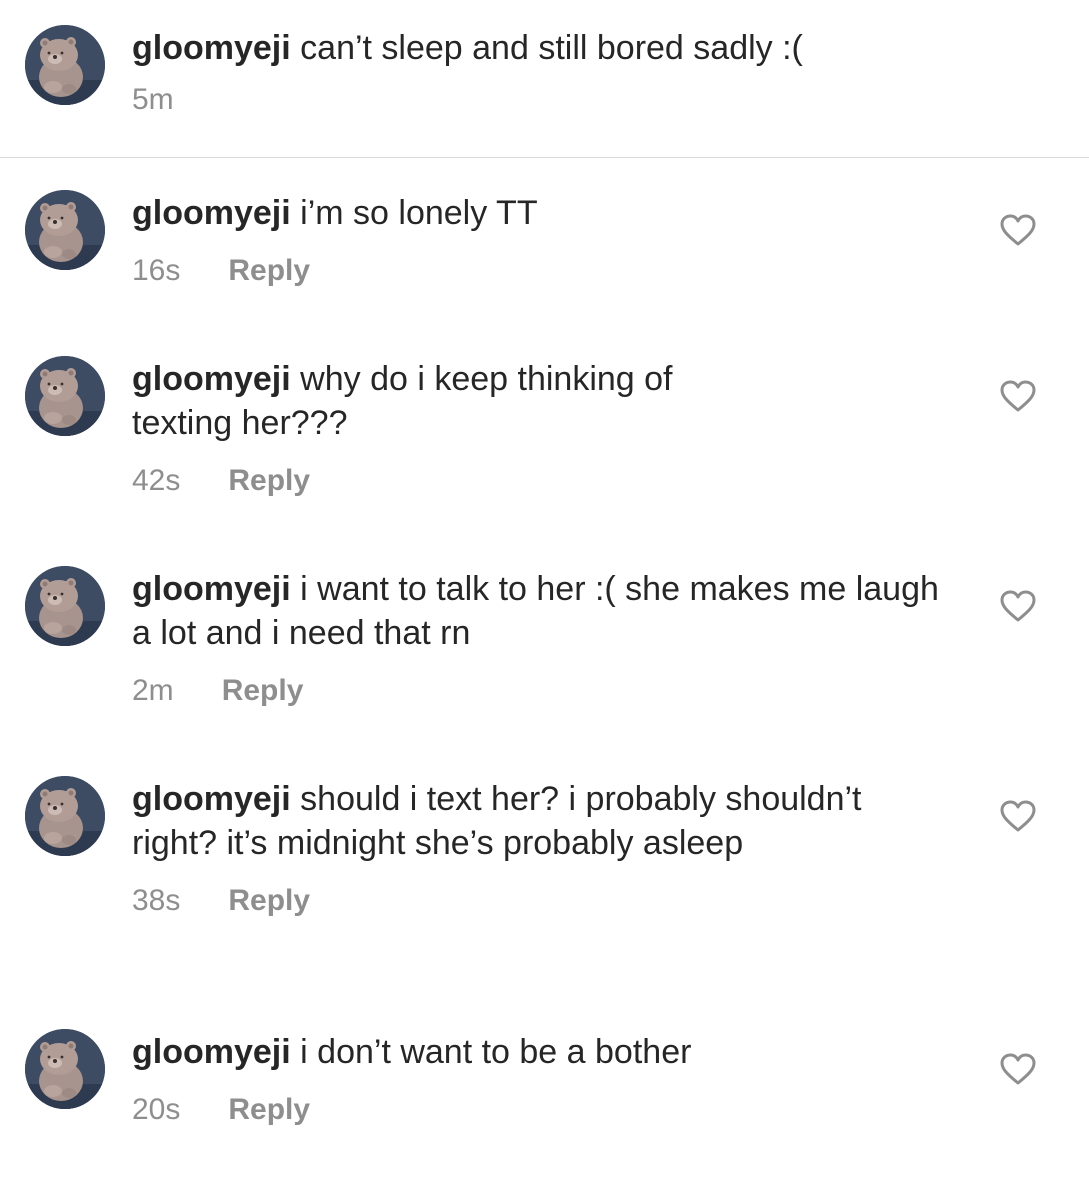 The width and height of the screenshot is (1089, 1200). Describe the element at coordinates (496, 1052) in the screenshot. I see `comment-text: i don’t want to be a bother` at that location.